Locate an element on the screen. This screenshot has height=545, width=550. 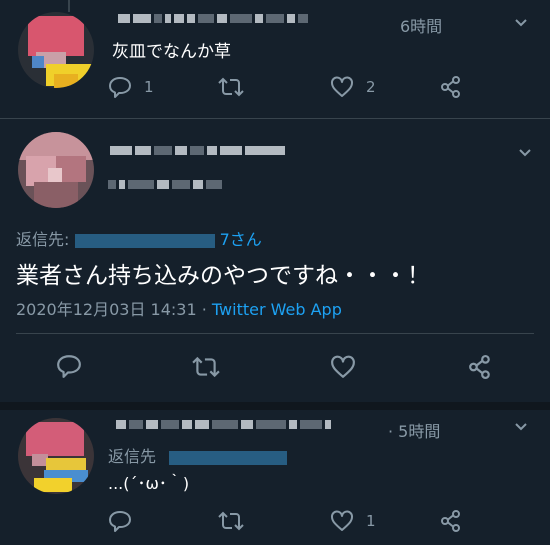
main-tweet-text: 業者さん持ち込みのやつですね・・・！ is located at coordinates (223, 276).